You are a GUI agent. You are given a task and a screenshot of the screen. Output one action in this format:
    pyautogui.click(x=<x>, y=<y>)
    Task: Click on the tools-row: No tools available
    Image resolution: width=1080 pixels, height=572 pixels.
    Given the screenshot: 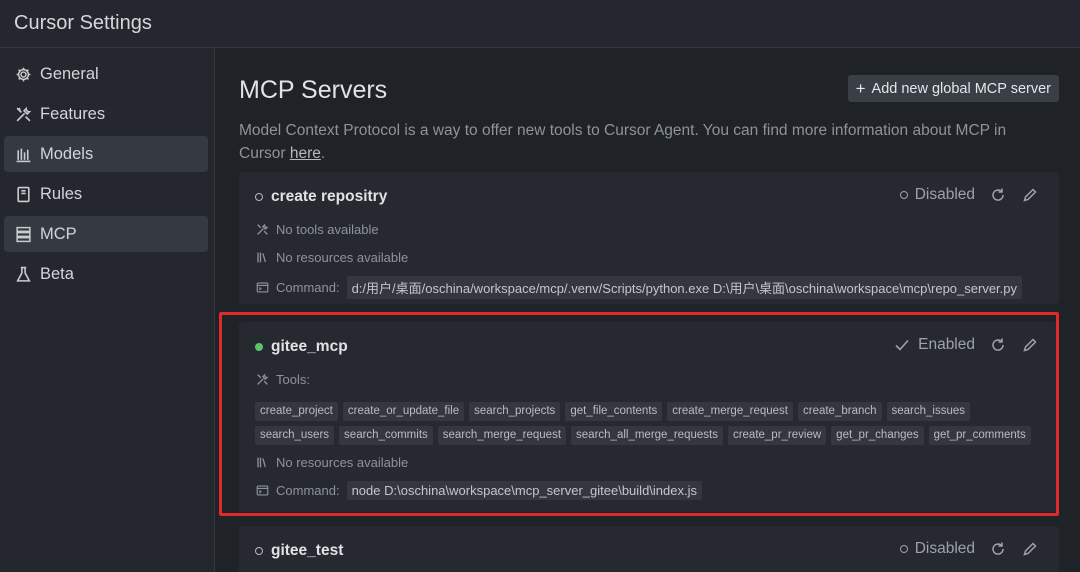 What is the action you would take?
    pyautogui.click(x=317, y=229)
    